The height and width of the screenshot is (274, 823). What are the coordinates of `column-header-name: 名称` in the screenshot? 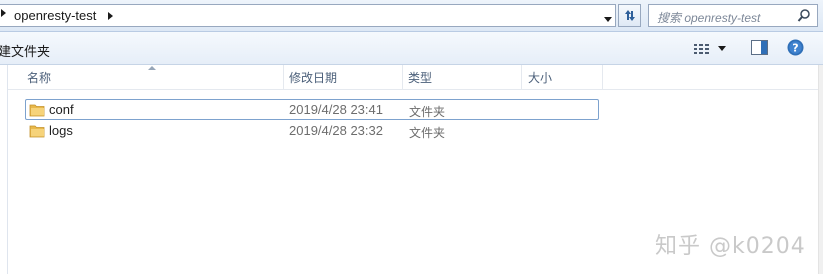 It's located at (146, 77).